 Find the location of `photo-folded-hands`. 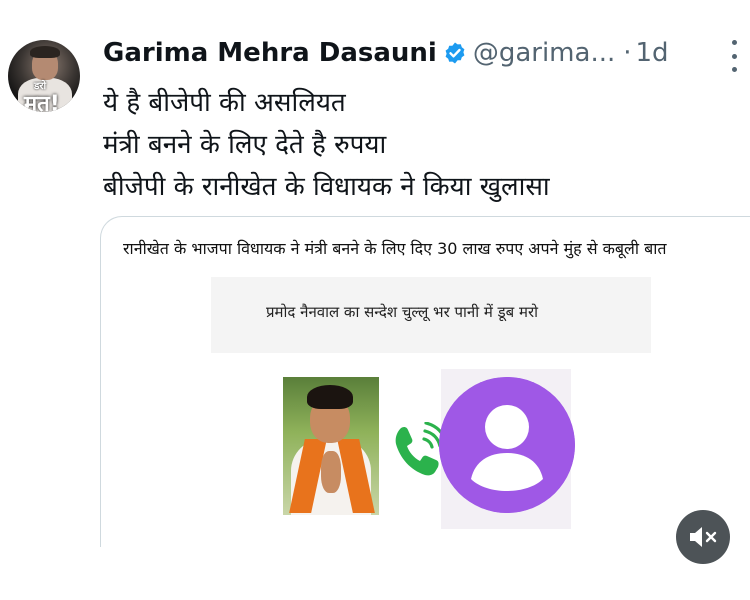

photo-folded-hands is located at coordinates (331, 472).